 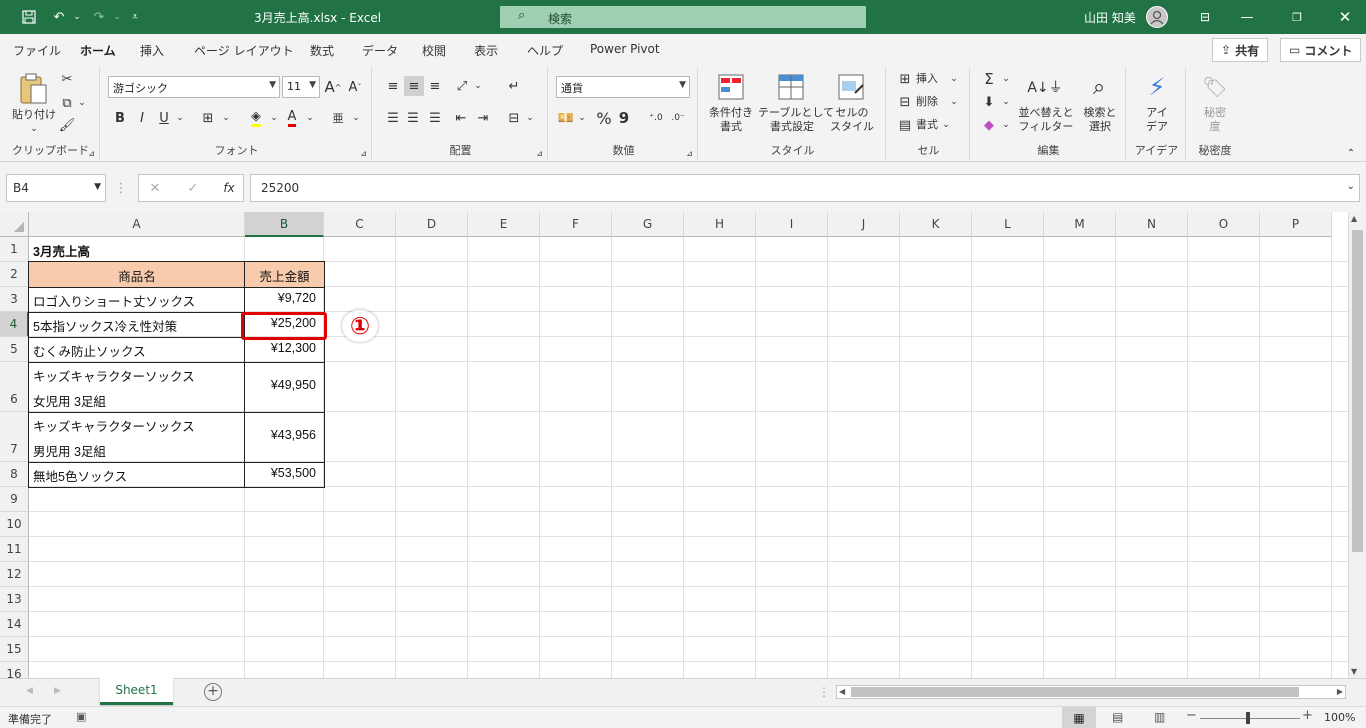 What do you see at coordinates (1297, 17) in the screenshot?
I see `restore-icon: ❐` at bounding box center [1297, 17].